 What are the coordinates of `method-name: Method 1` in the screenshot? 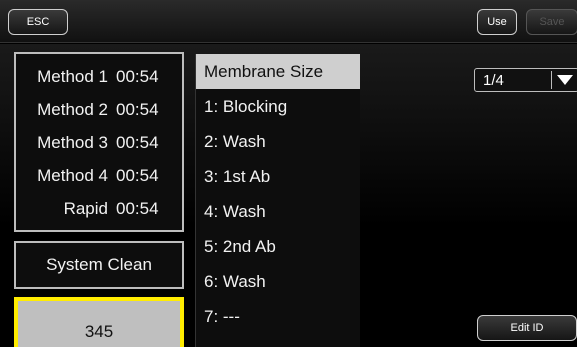 It's located at (72, 76).